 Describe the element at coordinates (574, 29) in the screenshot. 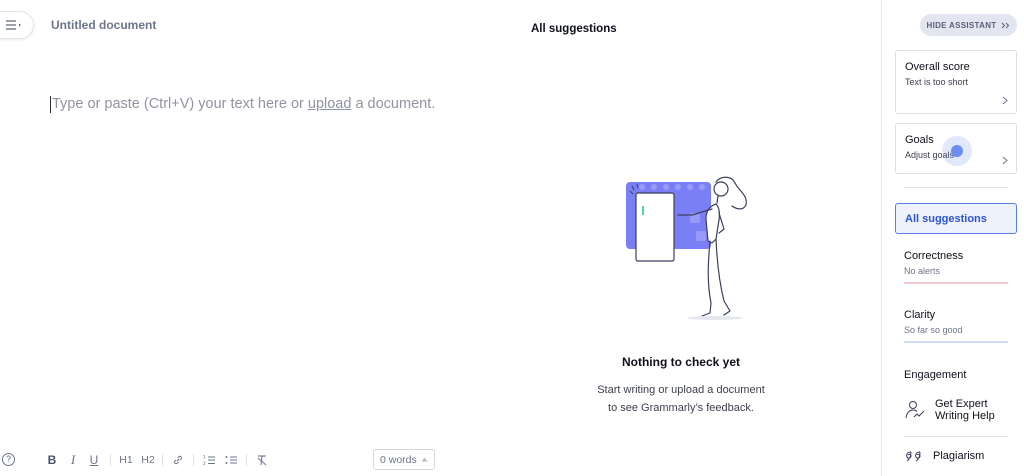

I see `suggestions-header: All suggestions` at that location.